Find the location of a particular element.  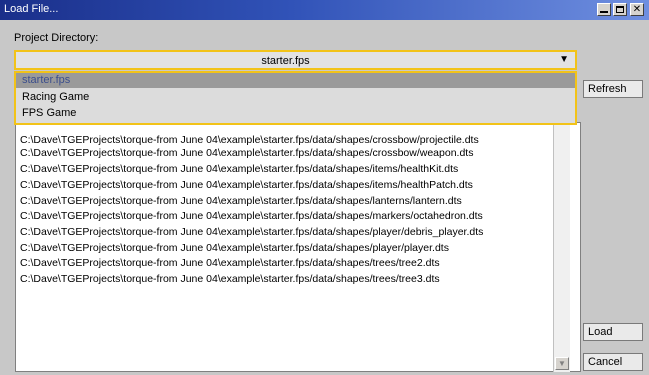

scroll-down-arrow-icon: ▼ is located at coordinates (562, 363).